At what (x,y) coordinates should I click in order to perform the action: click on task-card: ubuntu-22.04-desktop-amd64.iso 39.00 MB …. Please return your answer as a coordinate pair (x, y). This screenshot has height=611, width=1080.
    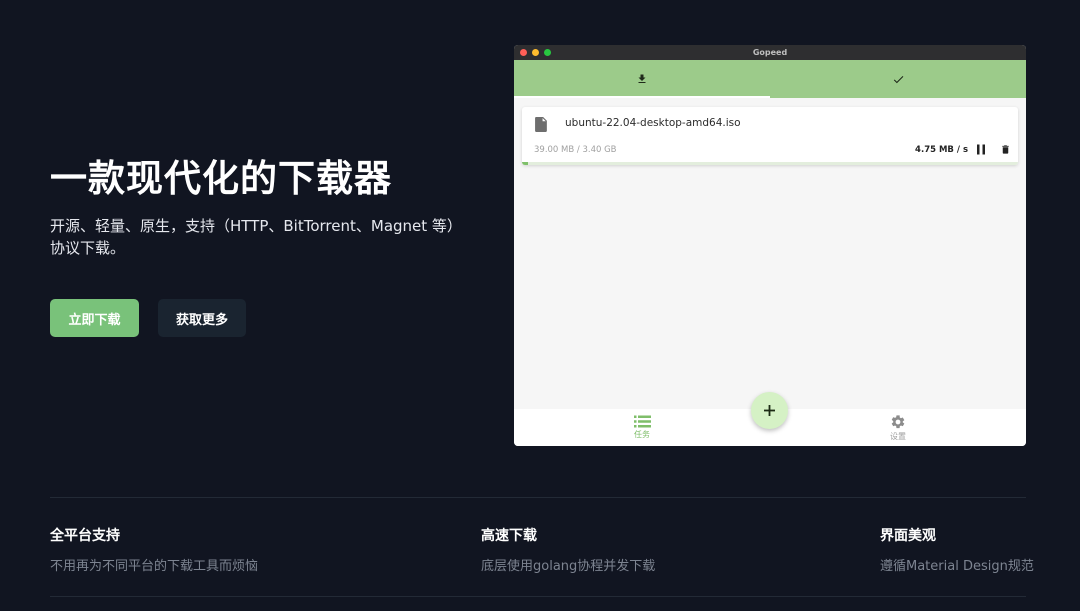
    Looking at the image, I should click on (770, 136).